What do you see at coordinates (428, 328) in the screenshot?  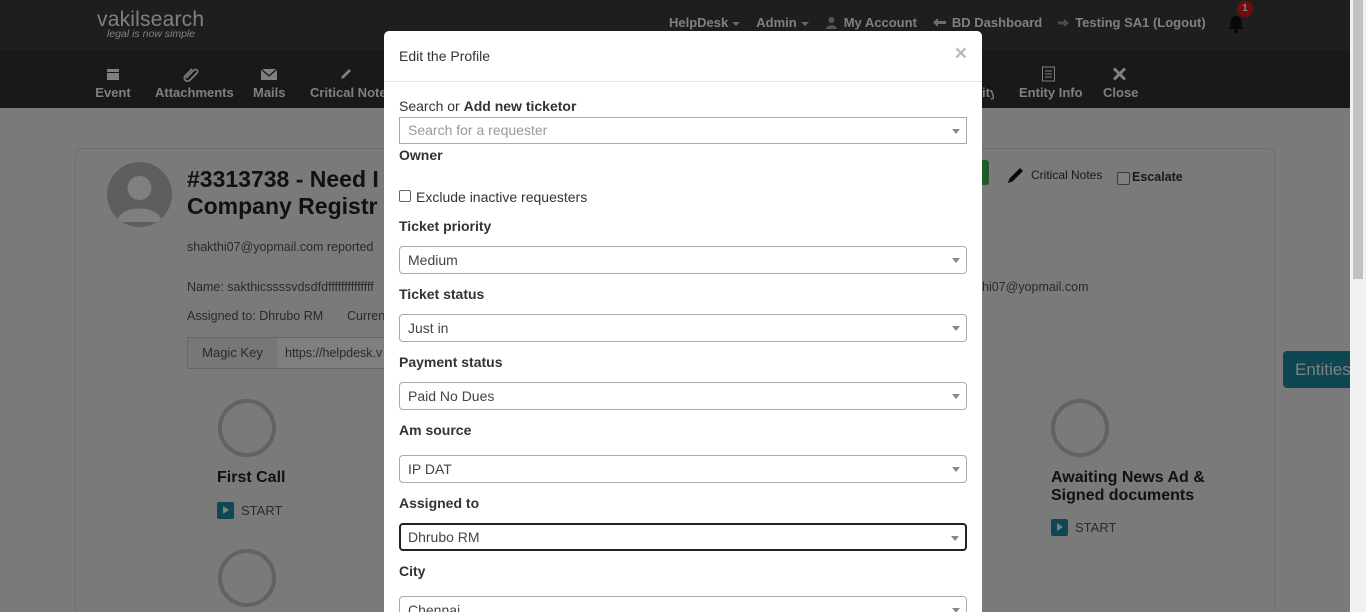 I see `ticket-status-value: Just in` at bounding box center [428, 328].